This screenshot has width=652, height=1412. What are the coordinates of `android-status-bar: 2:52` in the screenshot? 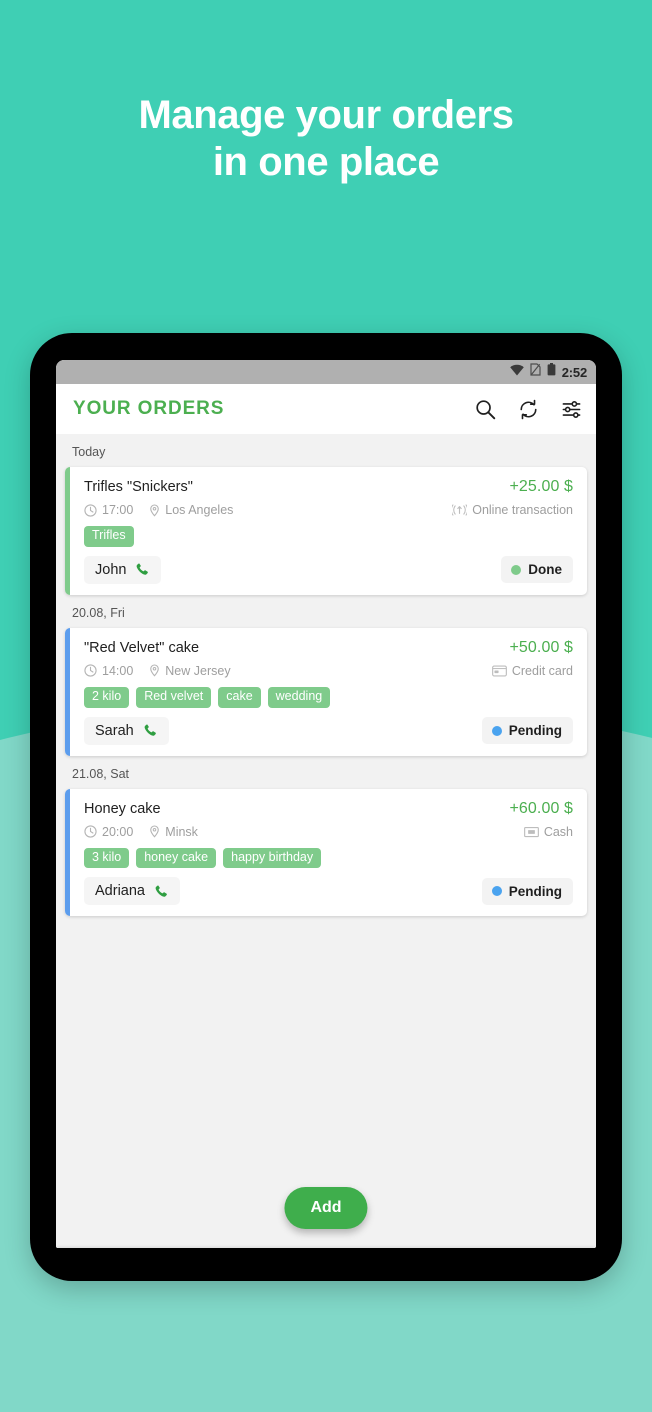 It's located at (326, 372).